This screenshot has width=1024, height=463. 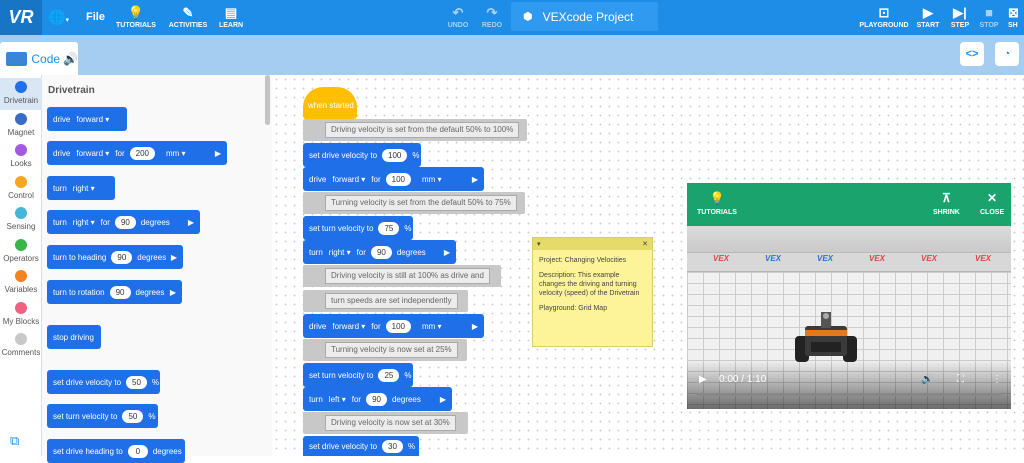 What do you see at coordinates (122, 257) in the screenshot?
I see `heading-input: 90` at bounding box center [122, 257].